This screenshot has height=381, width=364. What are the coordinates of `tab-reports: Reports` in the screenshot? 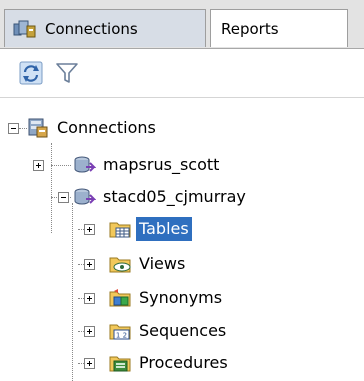 It's located at (279, 28).